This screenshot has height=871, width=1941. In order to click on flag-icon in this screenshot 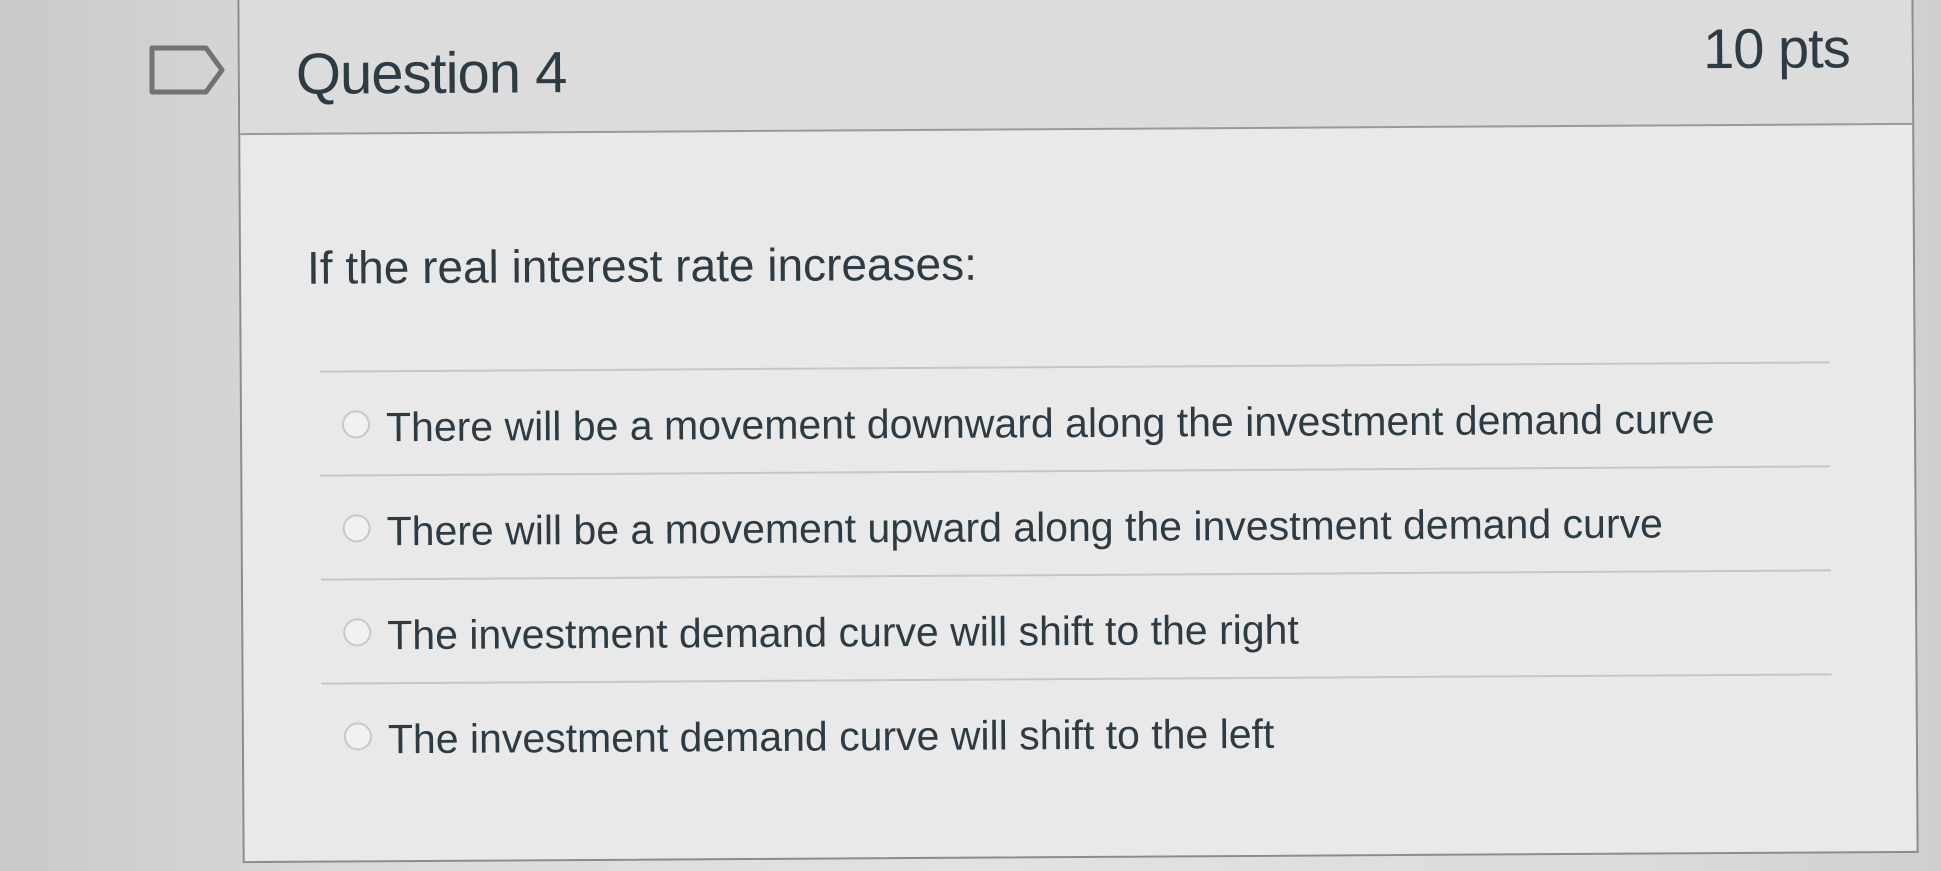, I will do `click(187, 70)`.